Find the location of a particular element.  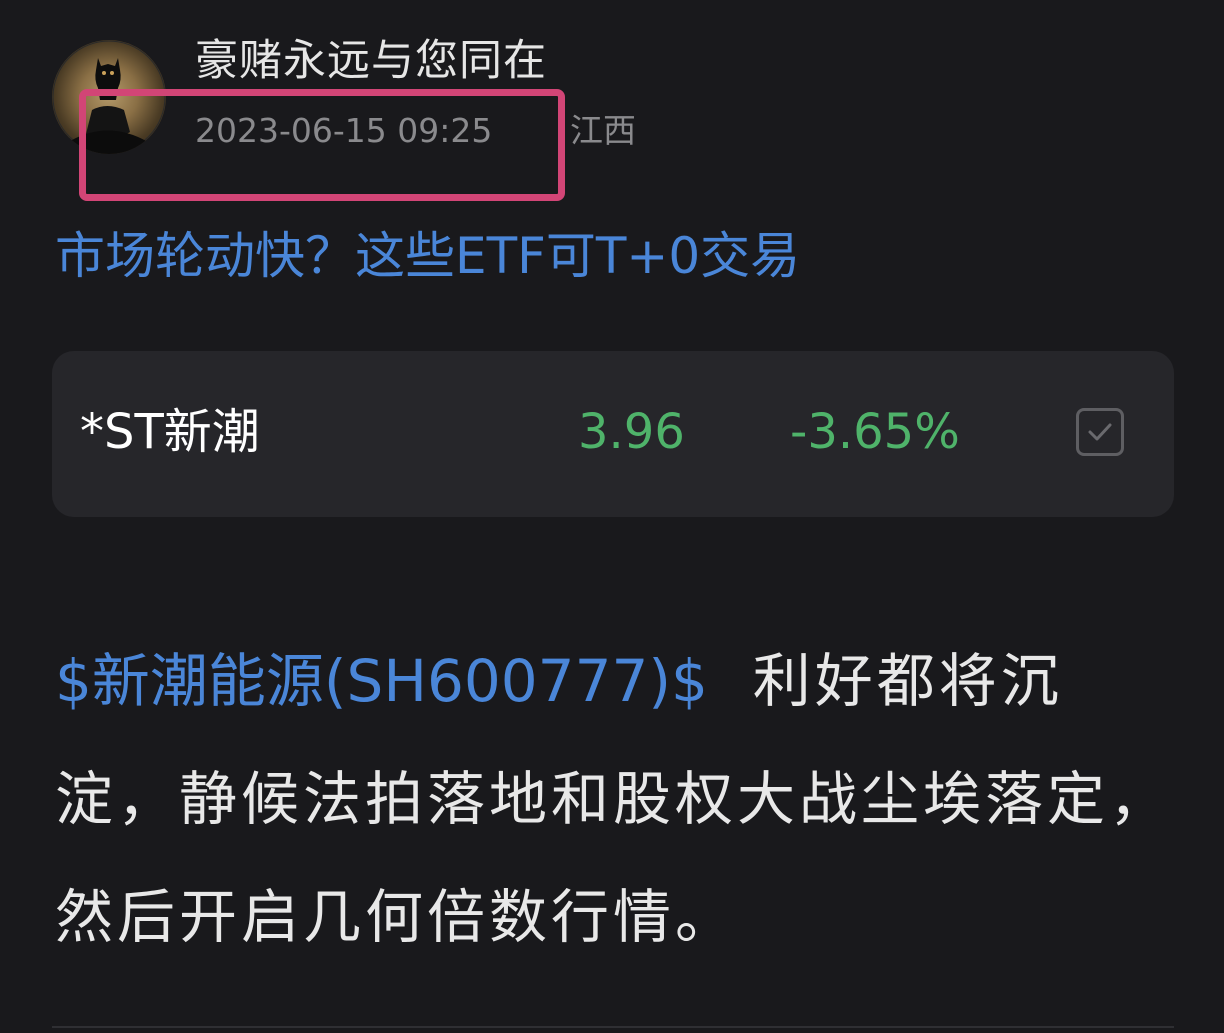

headline-link: 市场轮动快？这些ETF可T+0交易 is located at coordinates (427, 256).